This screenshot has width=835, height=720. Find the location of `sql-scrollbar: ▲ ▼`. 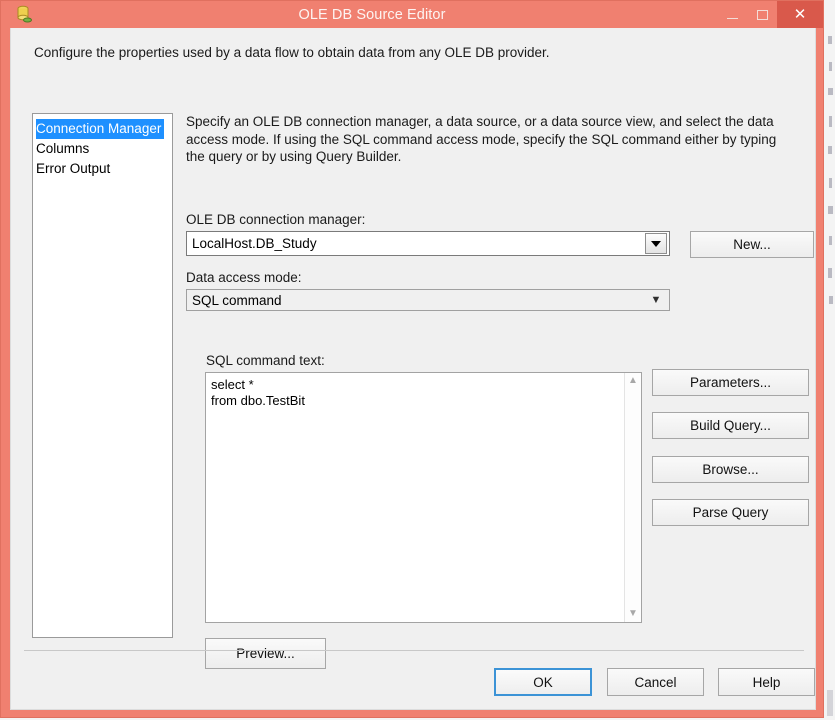

sql-scrollbar: ▲ ▼ is located at coordinates (632, 497).